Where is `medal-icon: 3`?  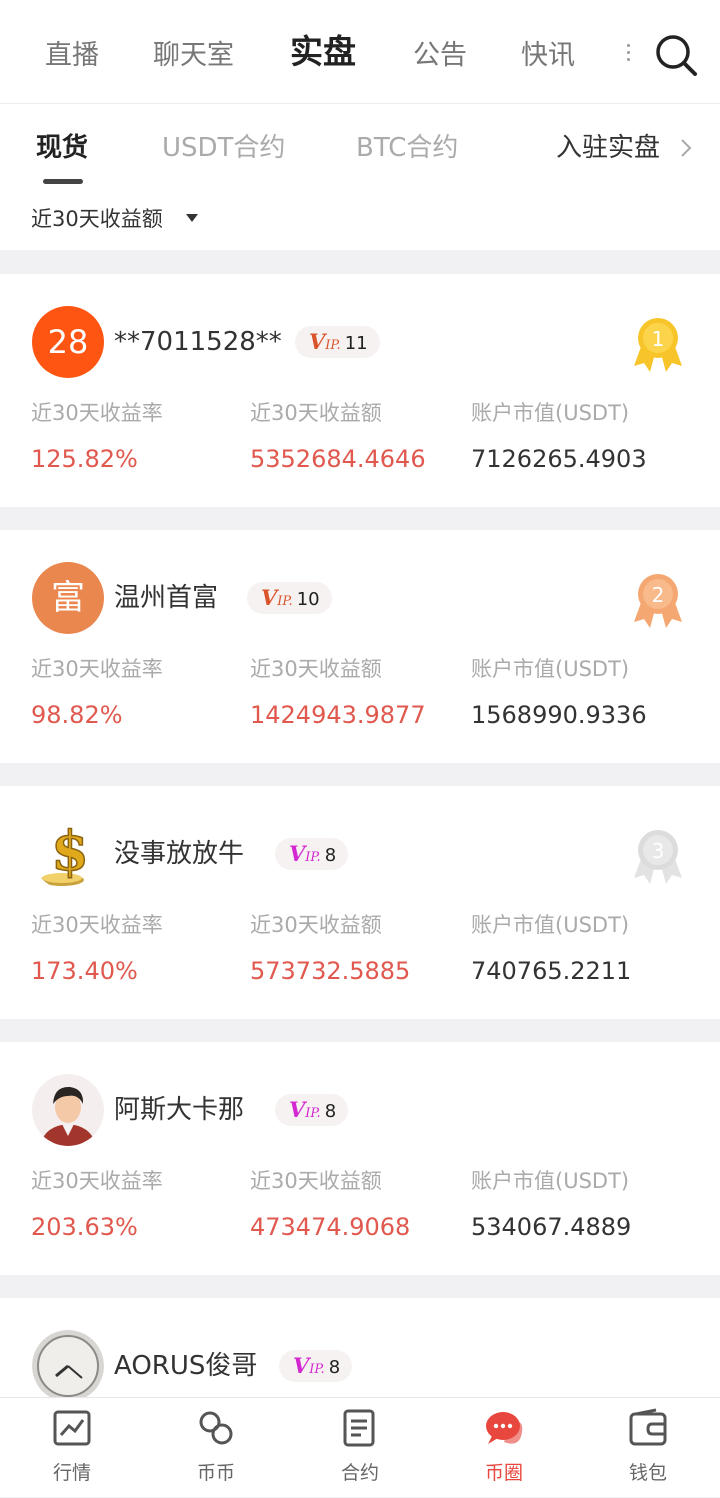
medal-icon: 3 is located at coordinates (658, 857).